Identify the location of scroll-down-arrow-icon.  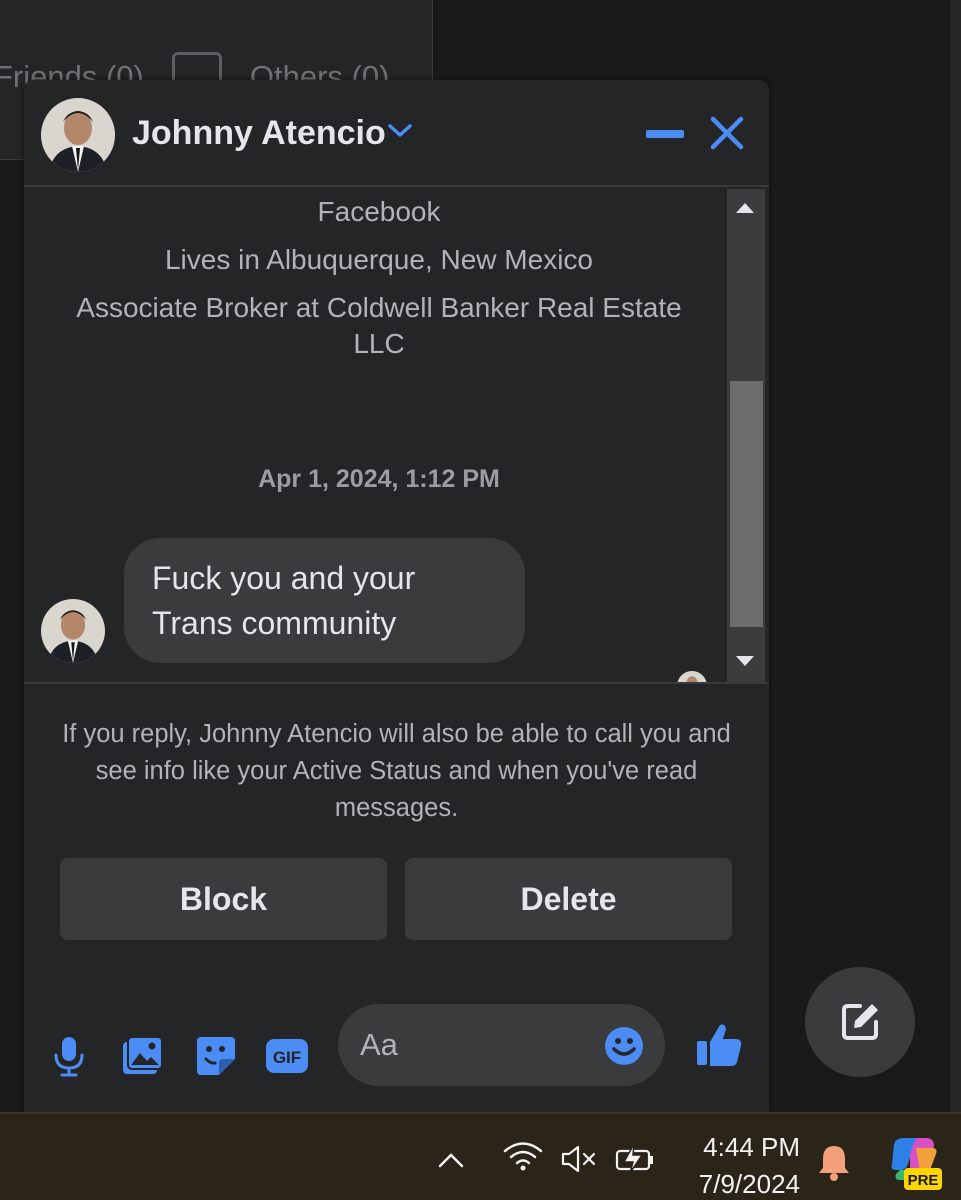
(745, 661).